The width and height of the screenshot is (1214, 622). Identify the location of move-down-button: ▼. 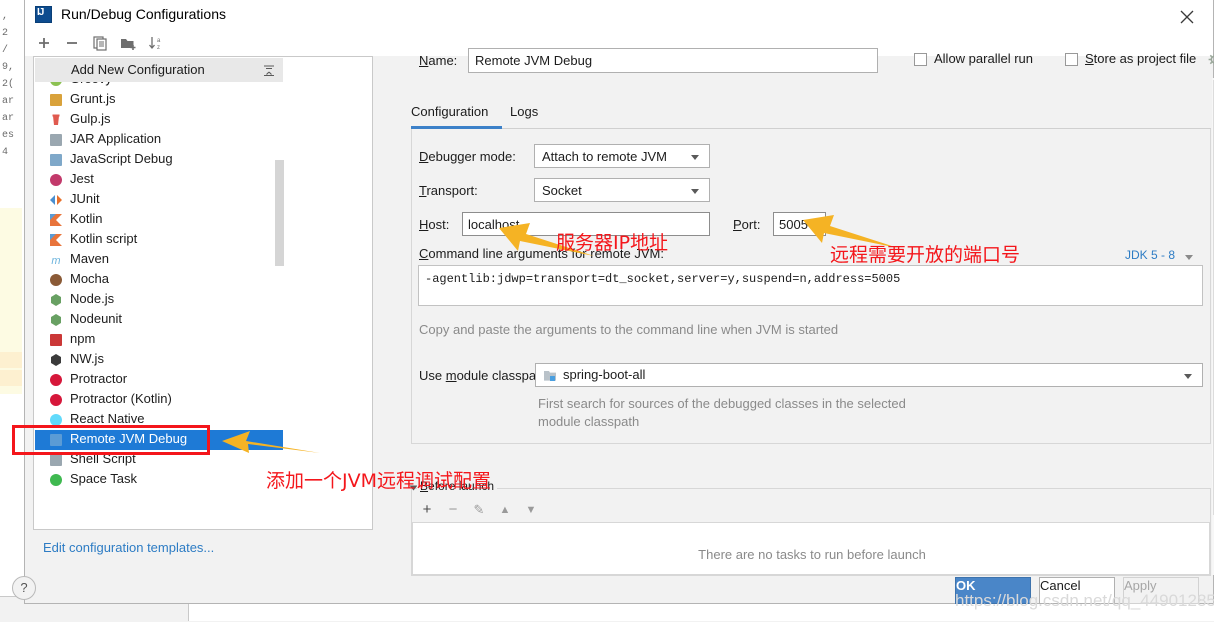
(531, 510).